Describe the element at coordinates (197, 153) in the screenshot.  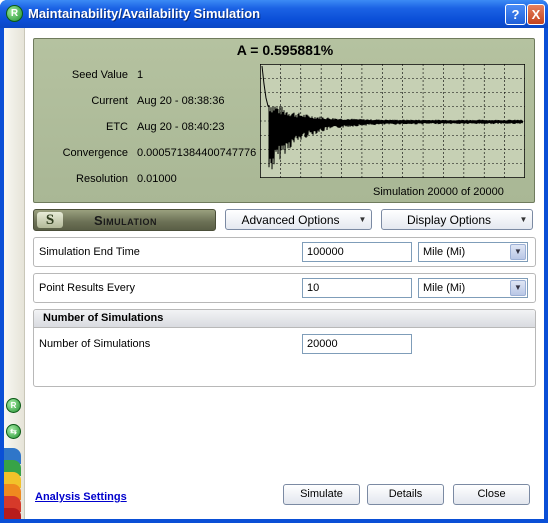
I see `stat-value: 0.000571384400747776` at that location.